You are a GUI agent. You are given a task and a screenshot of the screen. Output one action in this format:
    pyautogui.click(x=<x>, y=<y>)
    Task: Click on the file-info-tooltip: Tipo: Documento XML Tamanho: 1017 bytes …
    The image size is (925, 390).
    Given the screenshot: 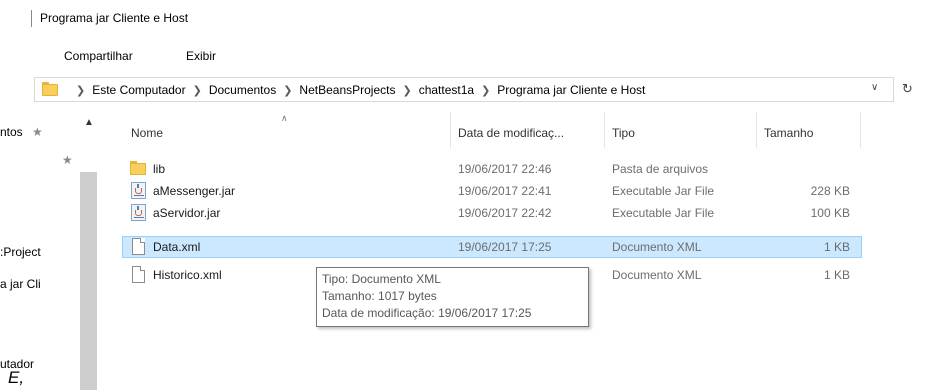 What is the action you would take?
    pyautogui.click(x=452, y=297)
    